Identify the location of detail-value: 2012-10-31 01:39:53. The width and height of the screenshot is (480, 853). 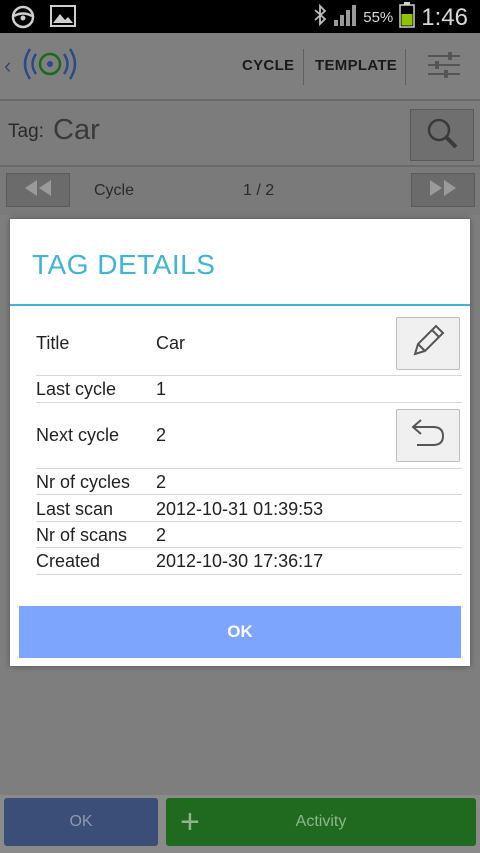
(240, 509).